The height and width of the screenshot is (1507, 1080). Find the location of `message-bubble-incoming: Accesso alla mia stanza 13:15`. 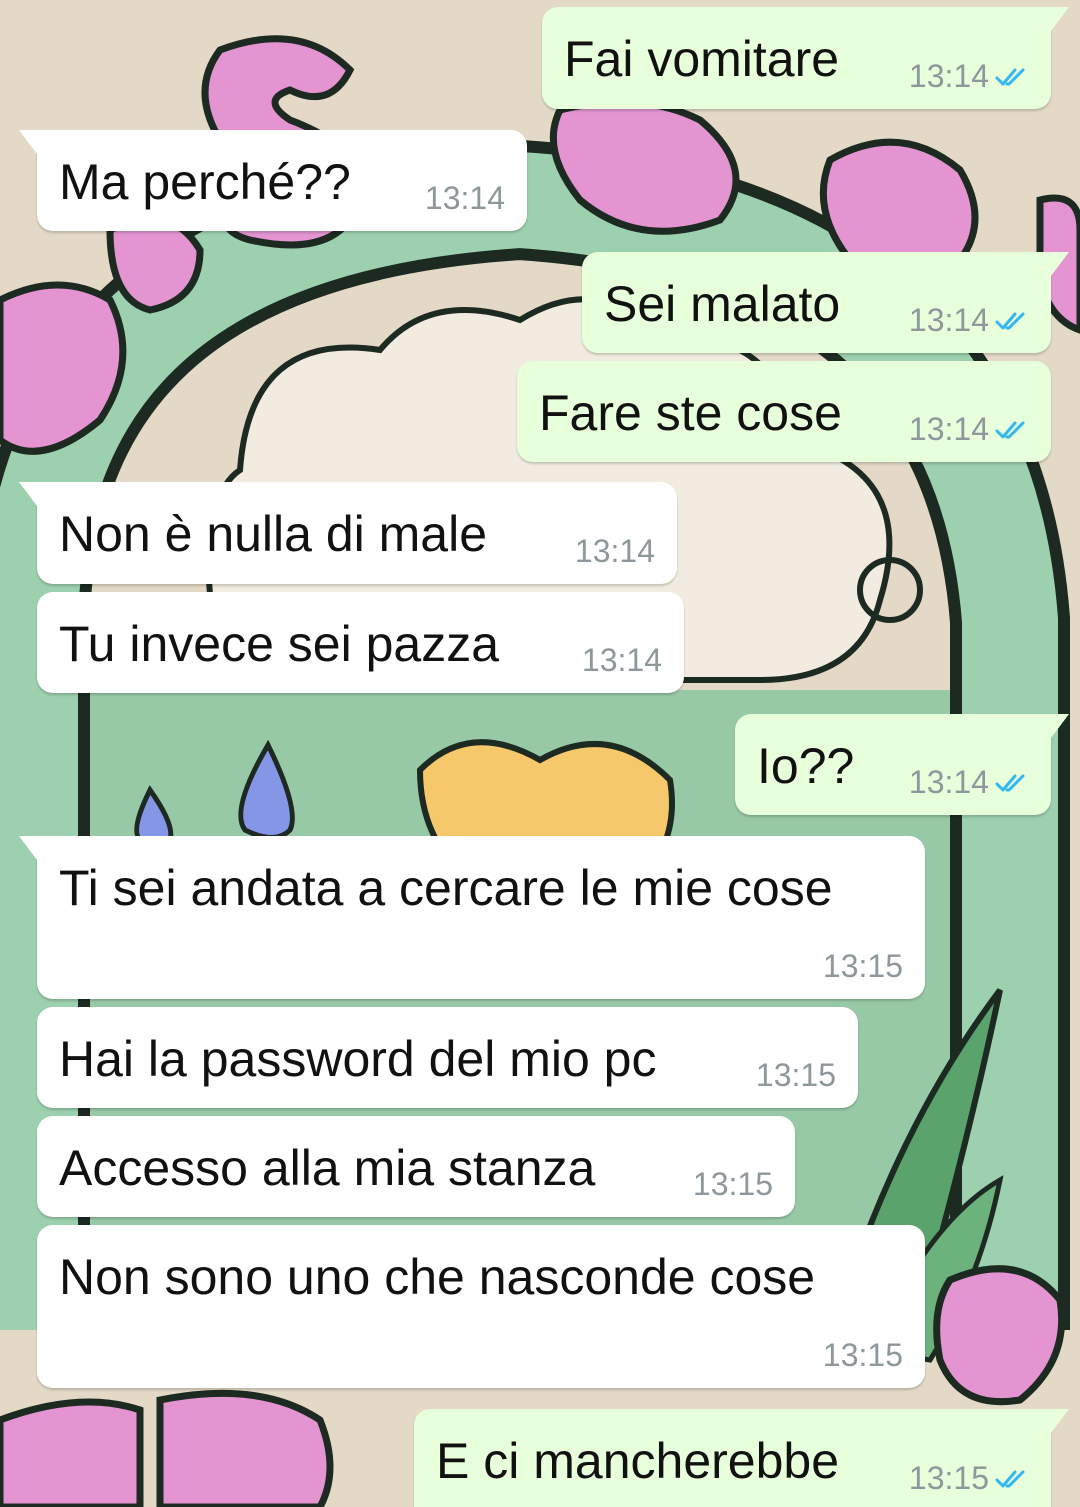

message-bubble-incoming: Accesso alla mia stanza 13:15 is located at coordinates (416, 1166).